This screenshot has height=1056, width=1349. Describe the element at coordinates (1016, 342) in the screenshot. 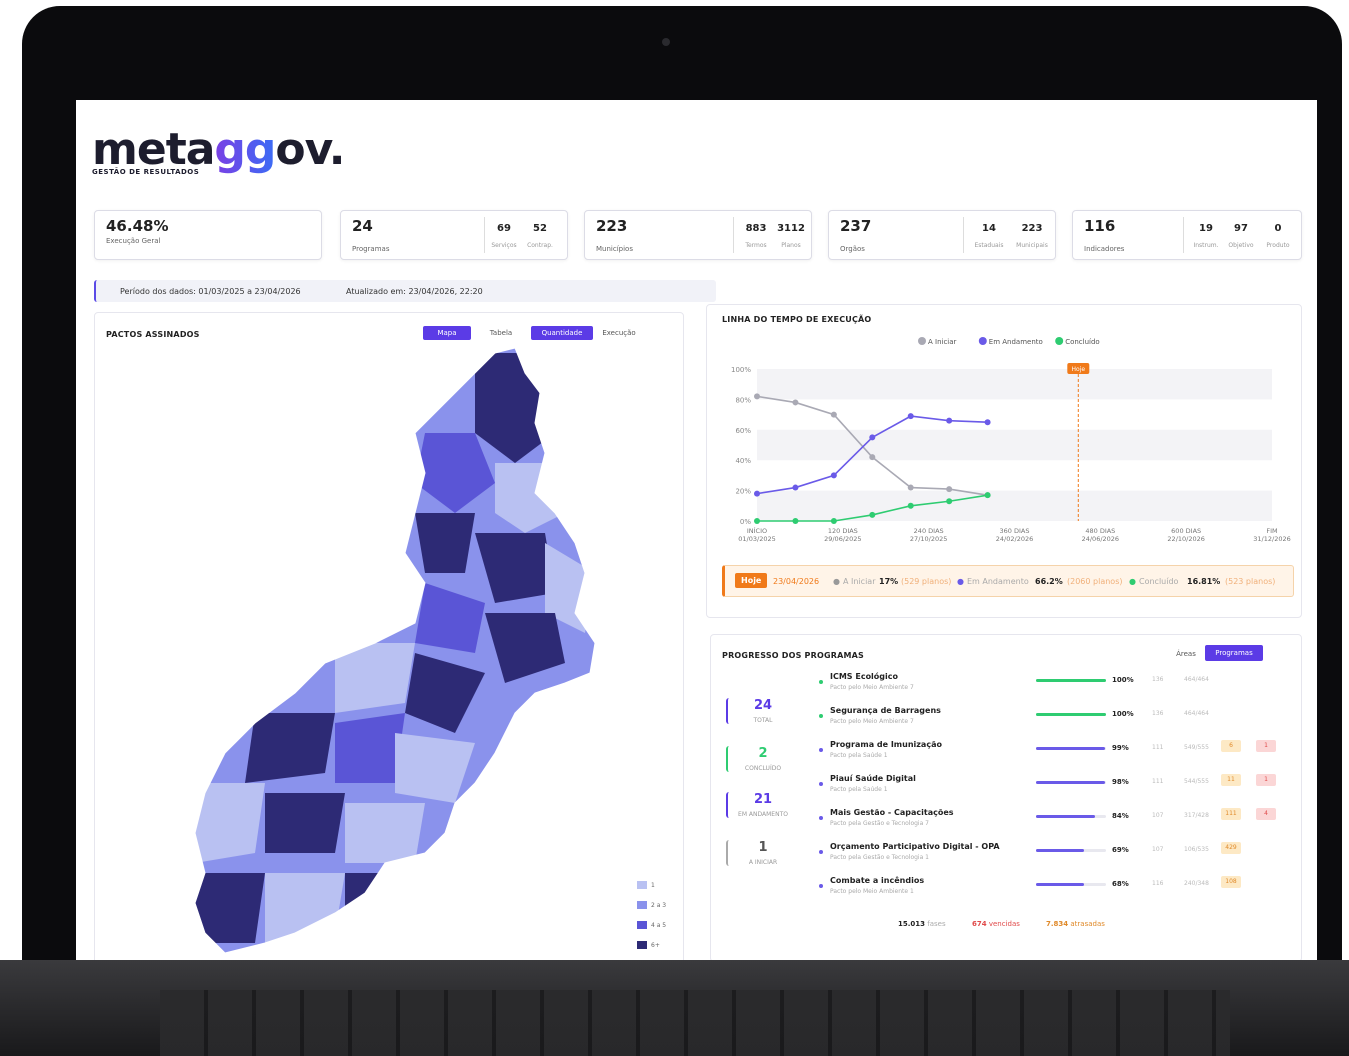

I see `legend-label: Em Andamento` at that location.